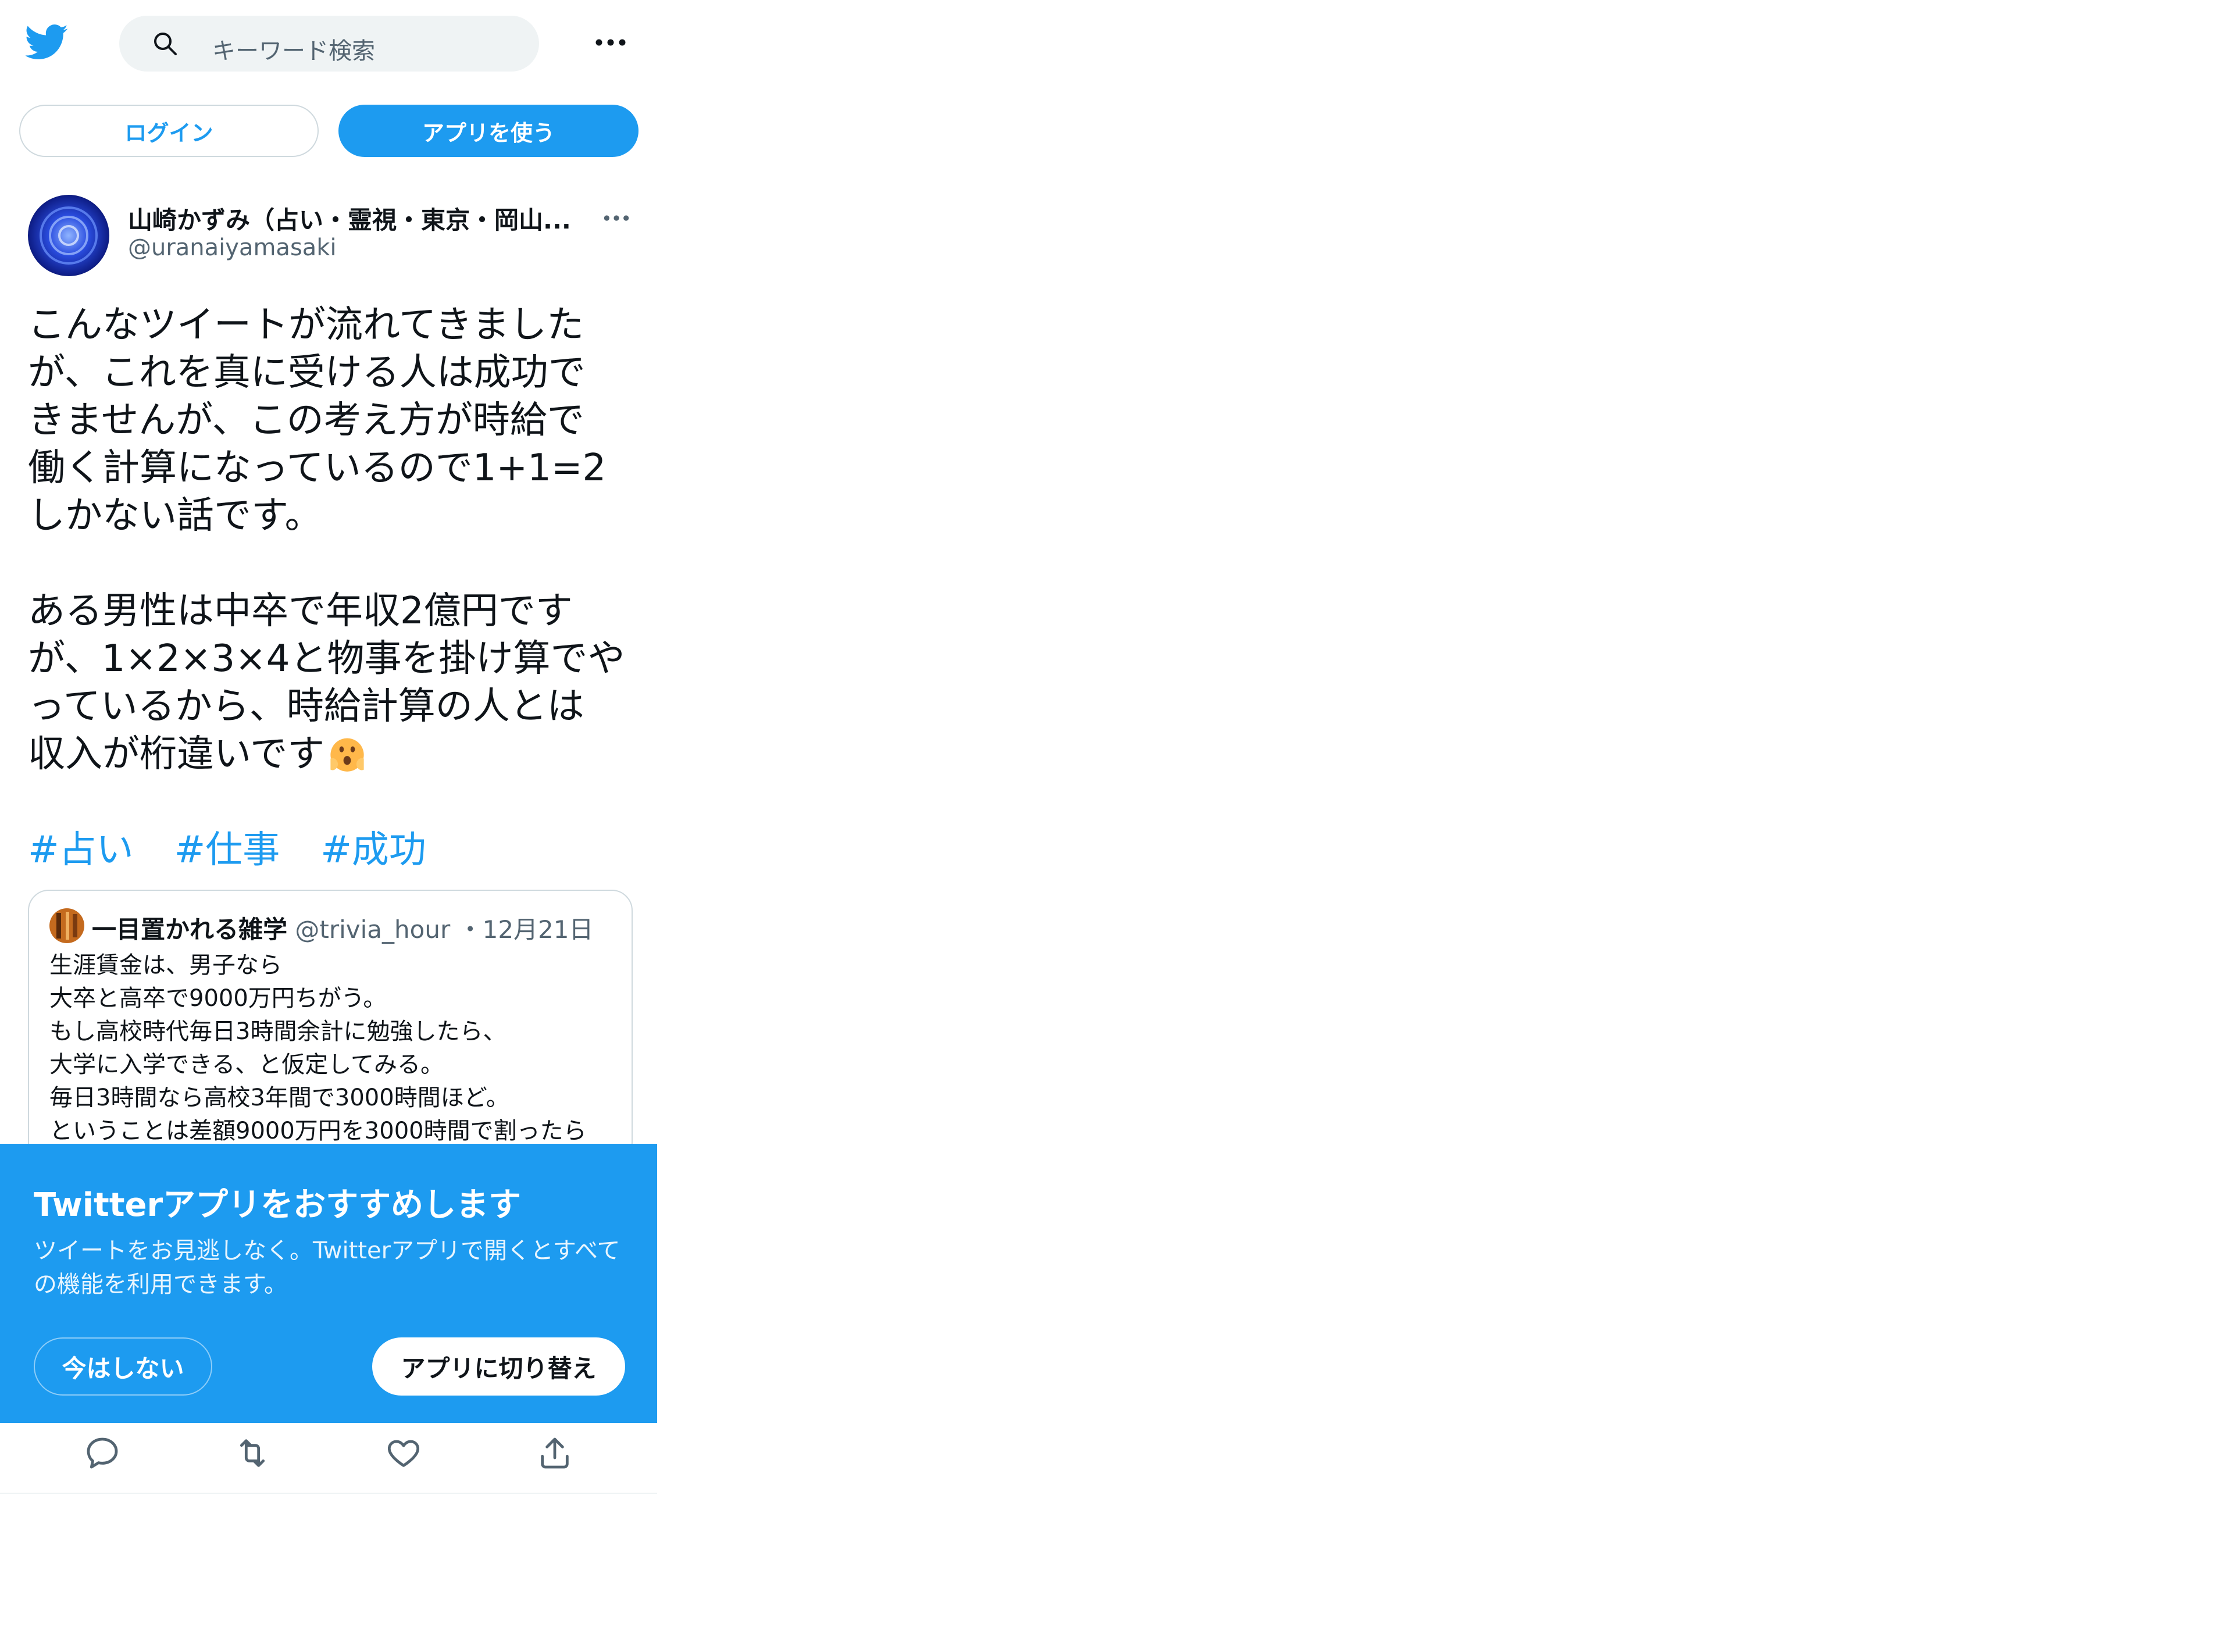 Image resolution: width=2240 pixels, height=1652 pixels. I want to click on search-placeholder: キーワード検索, so click(293, 51).